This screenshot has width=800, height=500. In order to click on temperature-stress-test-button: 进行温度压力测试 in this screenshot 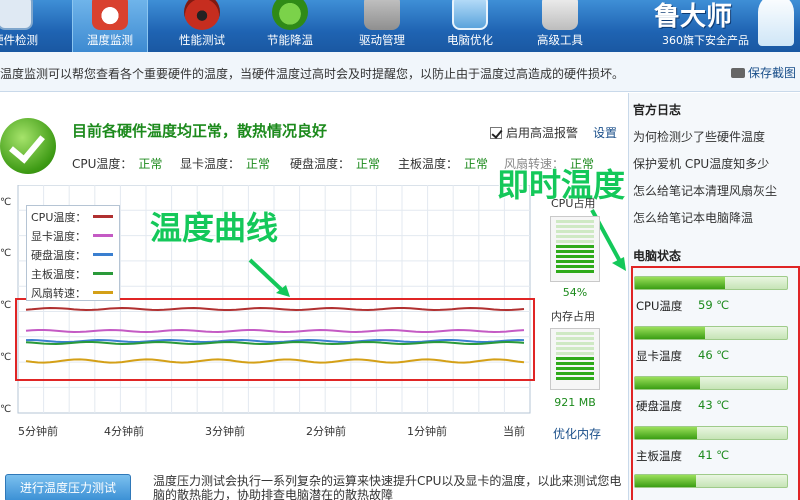, I will do `click(68, 487)`.